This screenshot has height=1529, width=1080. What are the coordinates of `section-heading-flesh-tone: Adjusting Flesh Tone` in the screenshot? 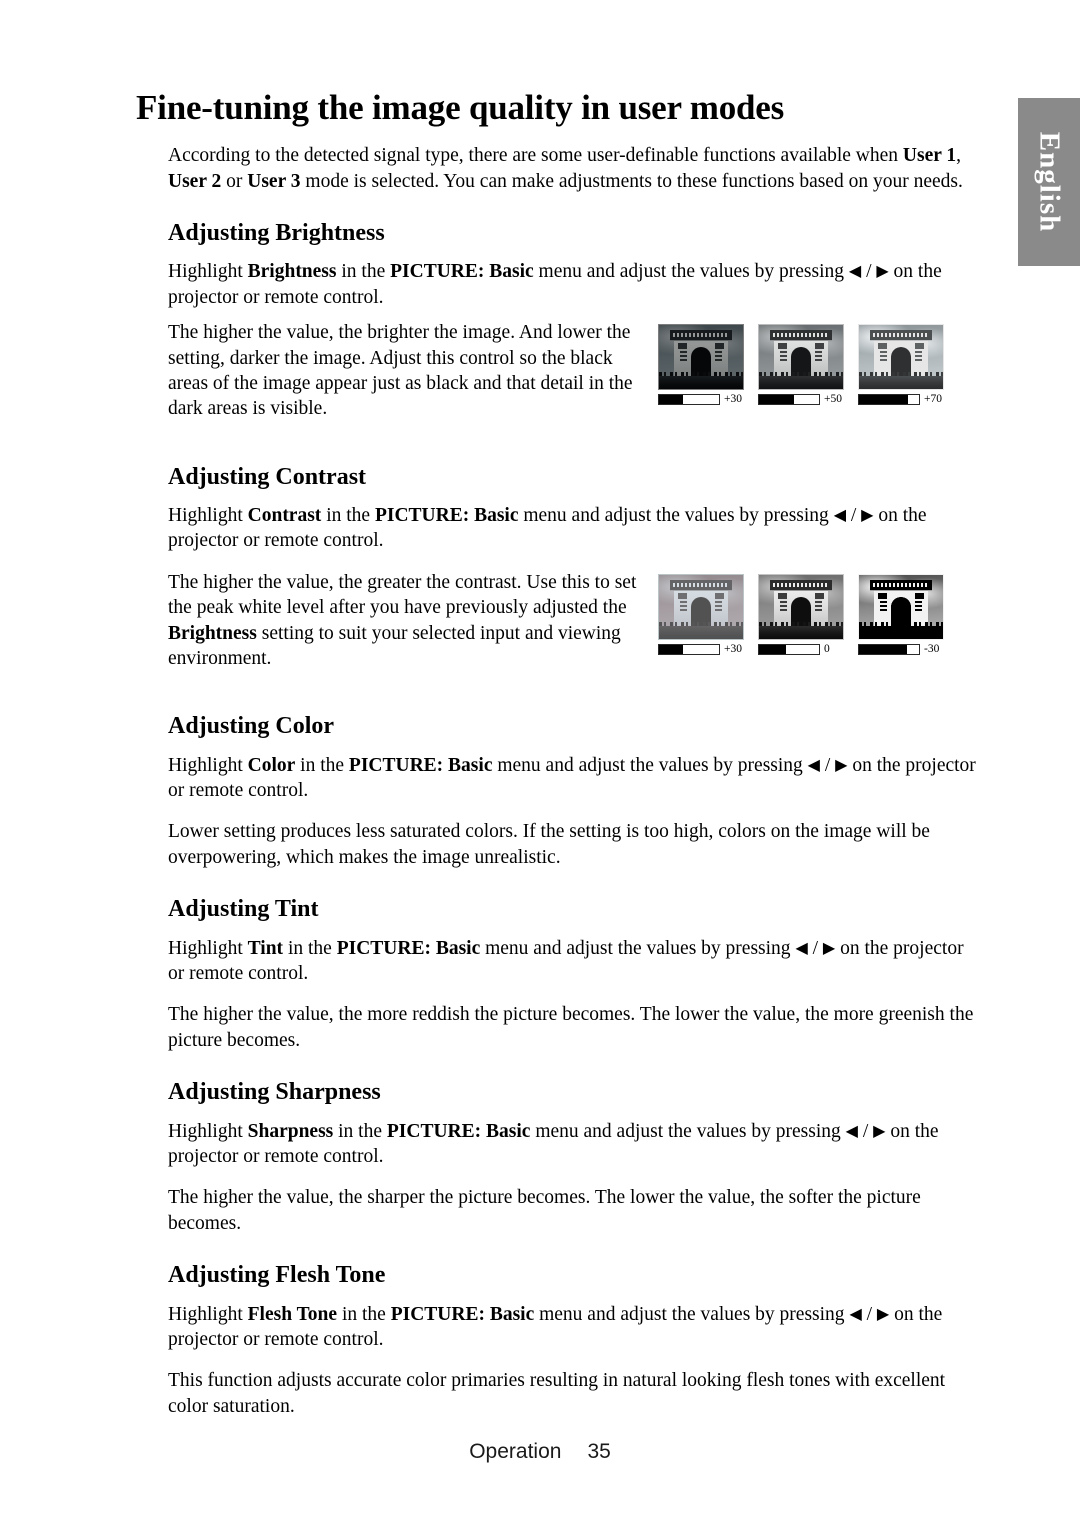 It's located at (277, 1275).